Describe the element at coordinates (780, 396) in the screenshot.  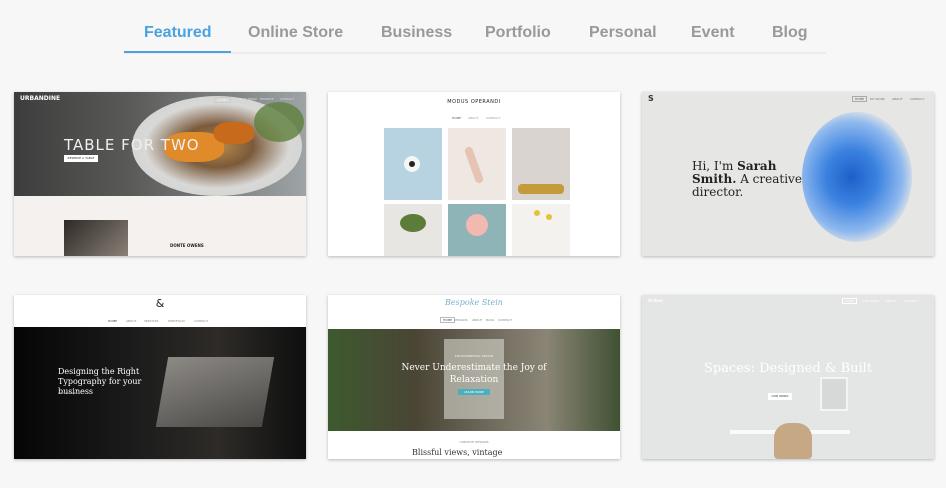
I see `hero-button: OUR WORK` at that location.